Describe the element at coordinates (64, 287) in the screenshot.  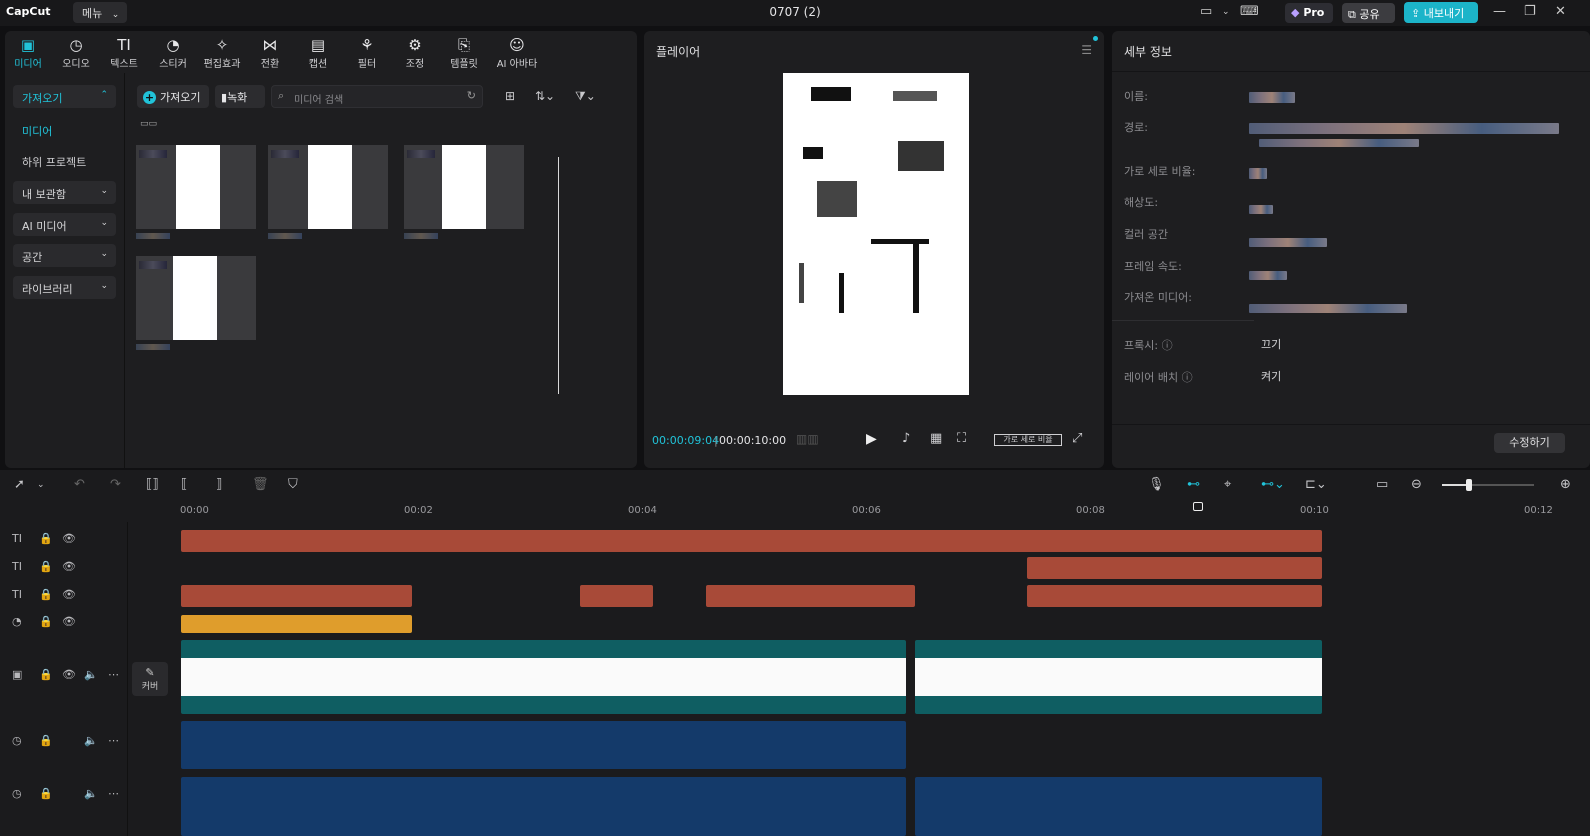
I see `sidebar-item-library: 라이브러리 ⌄` at that location.